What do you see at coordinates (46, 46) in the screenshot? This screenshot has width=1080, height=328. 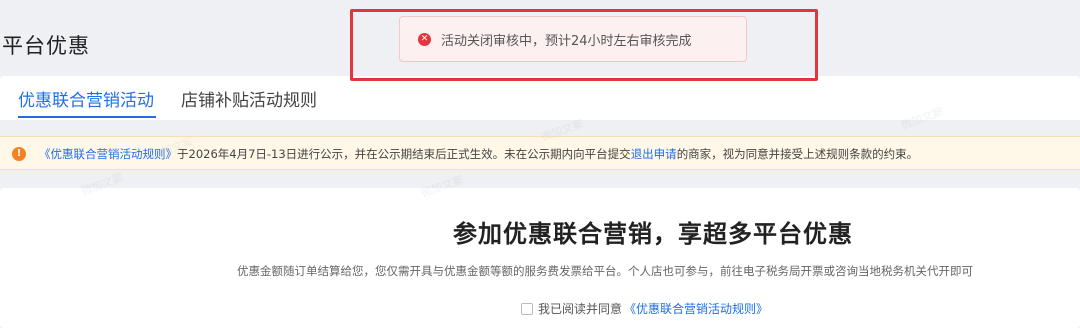 I see `page-title: 平台优惠` at bounding box center [46, 46].